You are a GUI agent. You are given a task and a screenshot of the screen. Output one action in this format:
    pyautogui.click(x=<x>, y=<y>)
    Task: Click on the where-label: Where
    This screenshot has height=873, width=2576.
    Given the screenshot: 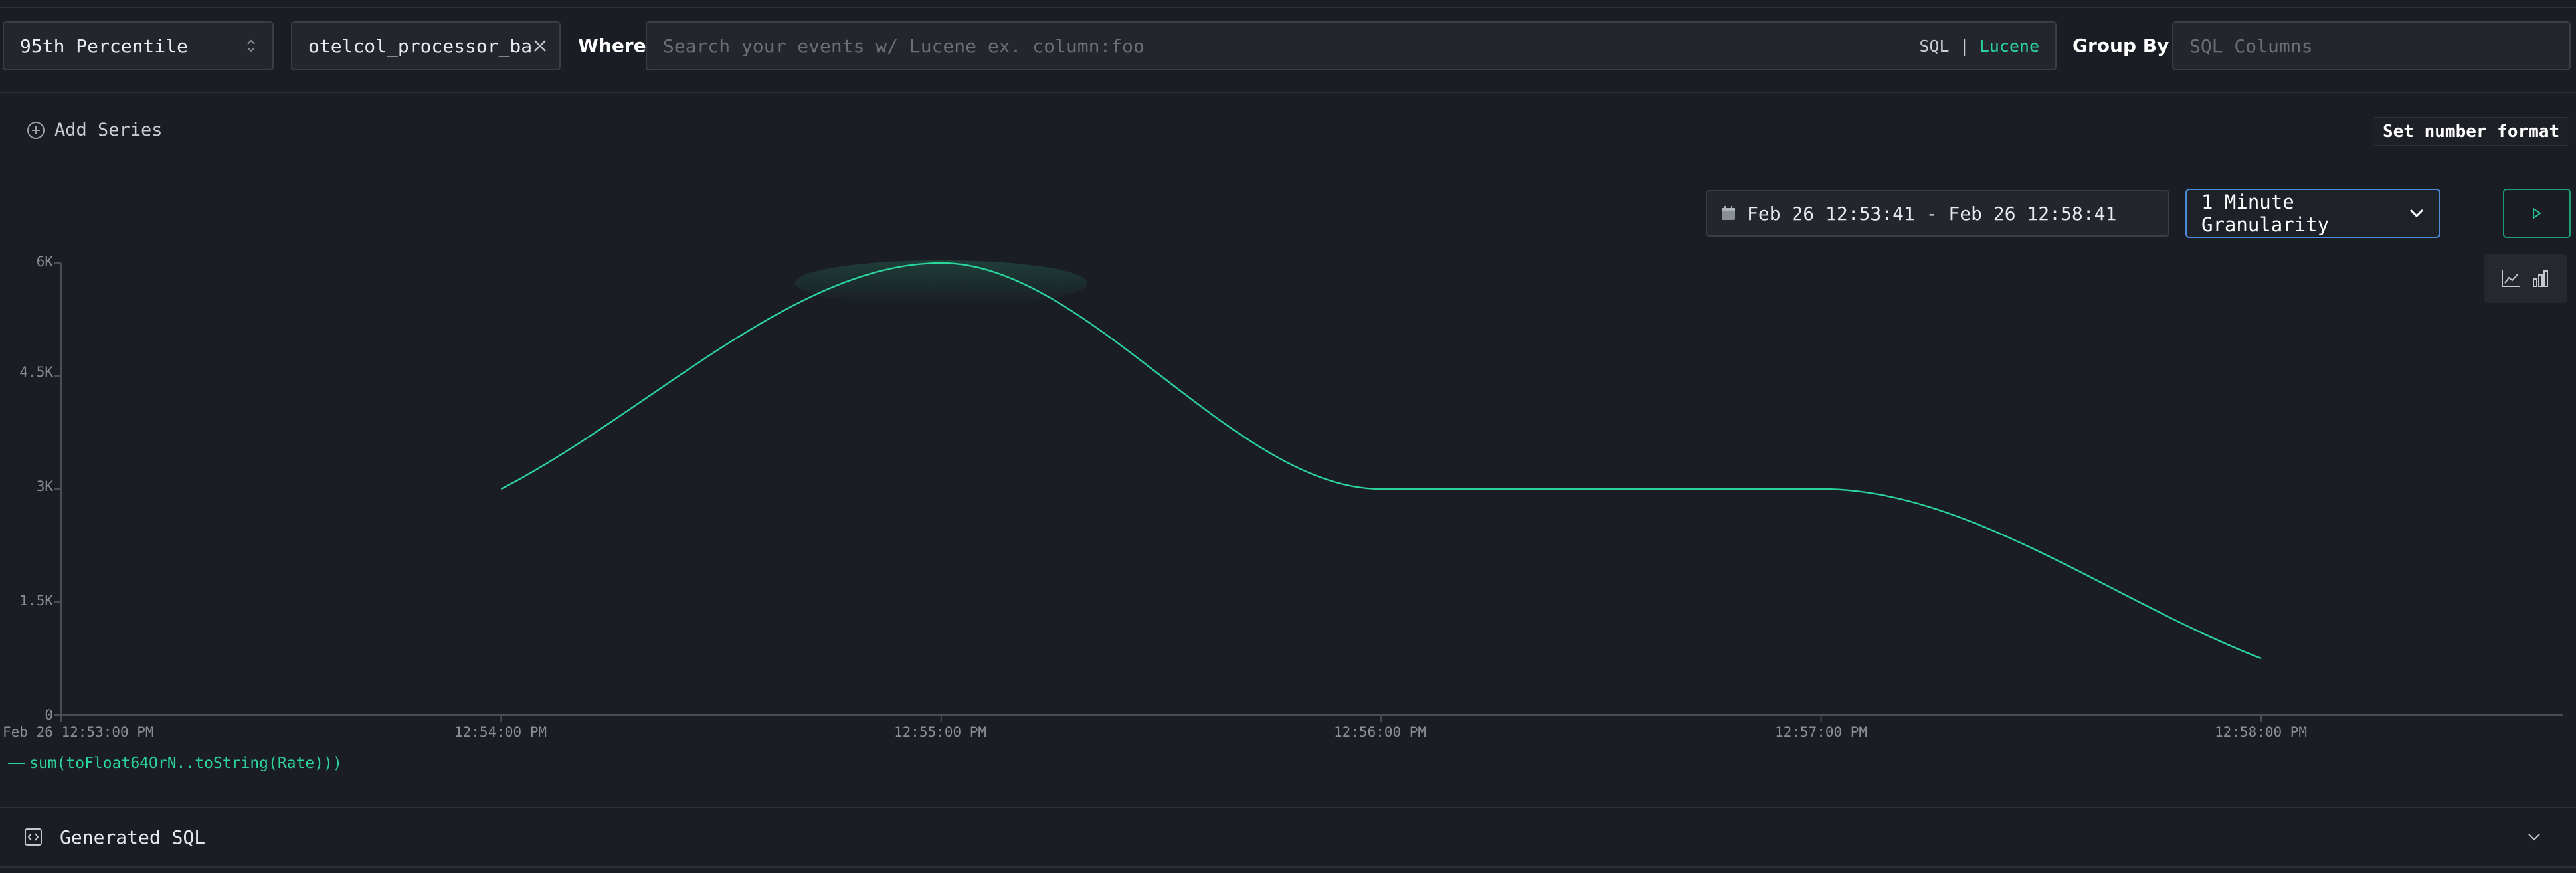 What is the action you would take?
    pyautogui.click(x=612, y=45)
    